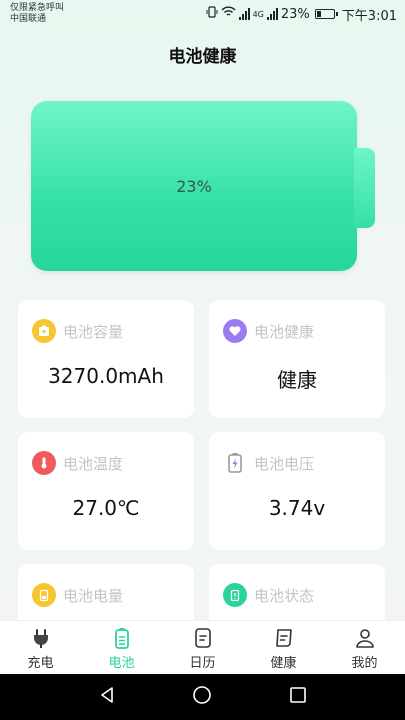 Image resolution: width=405 pixels, height=720 pixels. I want to click on page-title: 电池健康, so click(202, 57).